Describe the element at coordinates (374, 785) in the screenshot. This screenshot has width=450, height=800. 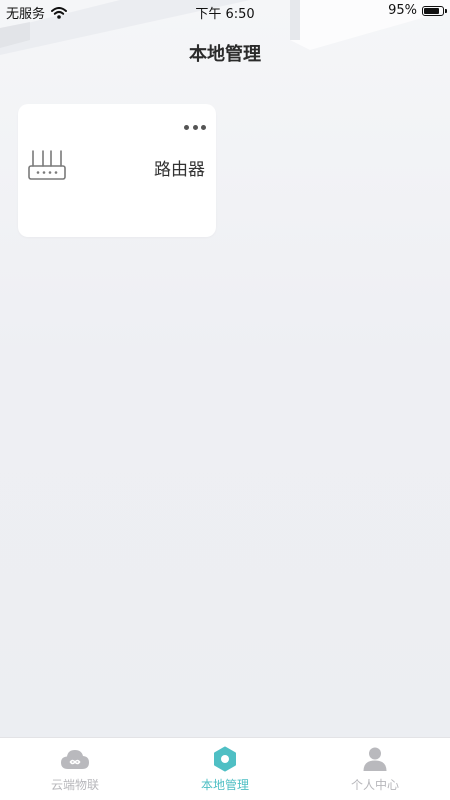
I see `tab-label: 个人中心` at that location.